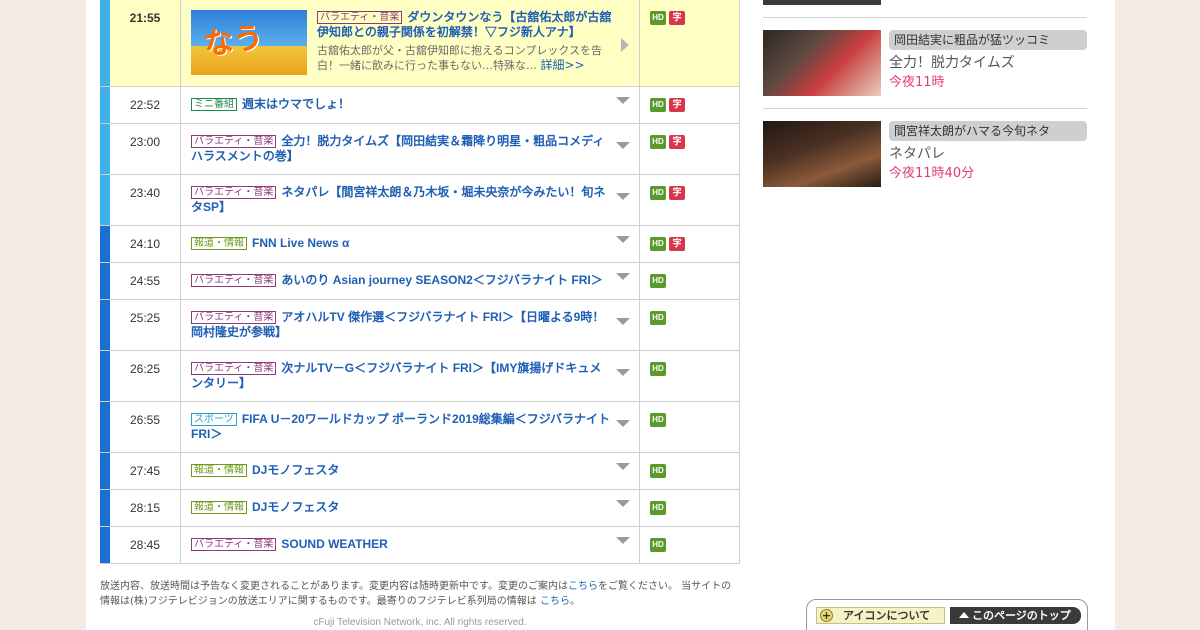 Image resolution: width=1200 pixels, height=630 pixels. I want to click on program-title-link: SOUND WEATHER, so click(334, 544).